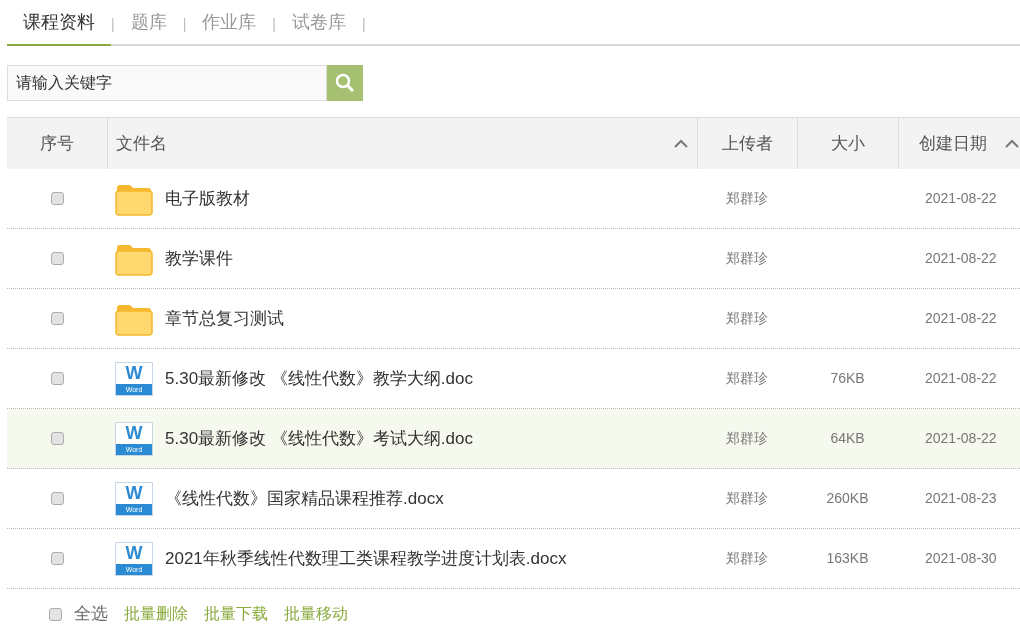 This screenshot has width=1020, height=625. Describe the element at coordinates (141, 143) in the screenshot. I see `column-header: 文件名` at that location.